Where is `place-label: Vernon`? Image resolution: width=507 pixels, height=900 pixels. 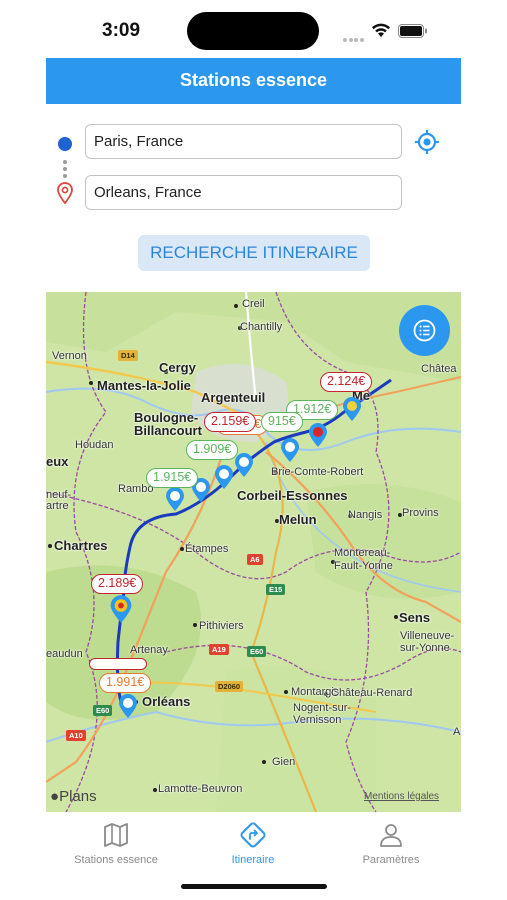 place-label: Vernon is located at coordinates (69, 356).